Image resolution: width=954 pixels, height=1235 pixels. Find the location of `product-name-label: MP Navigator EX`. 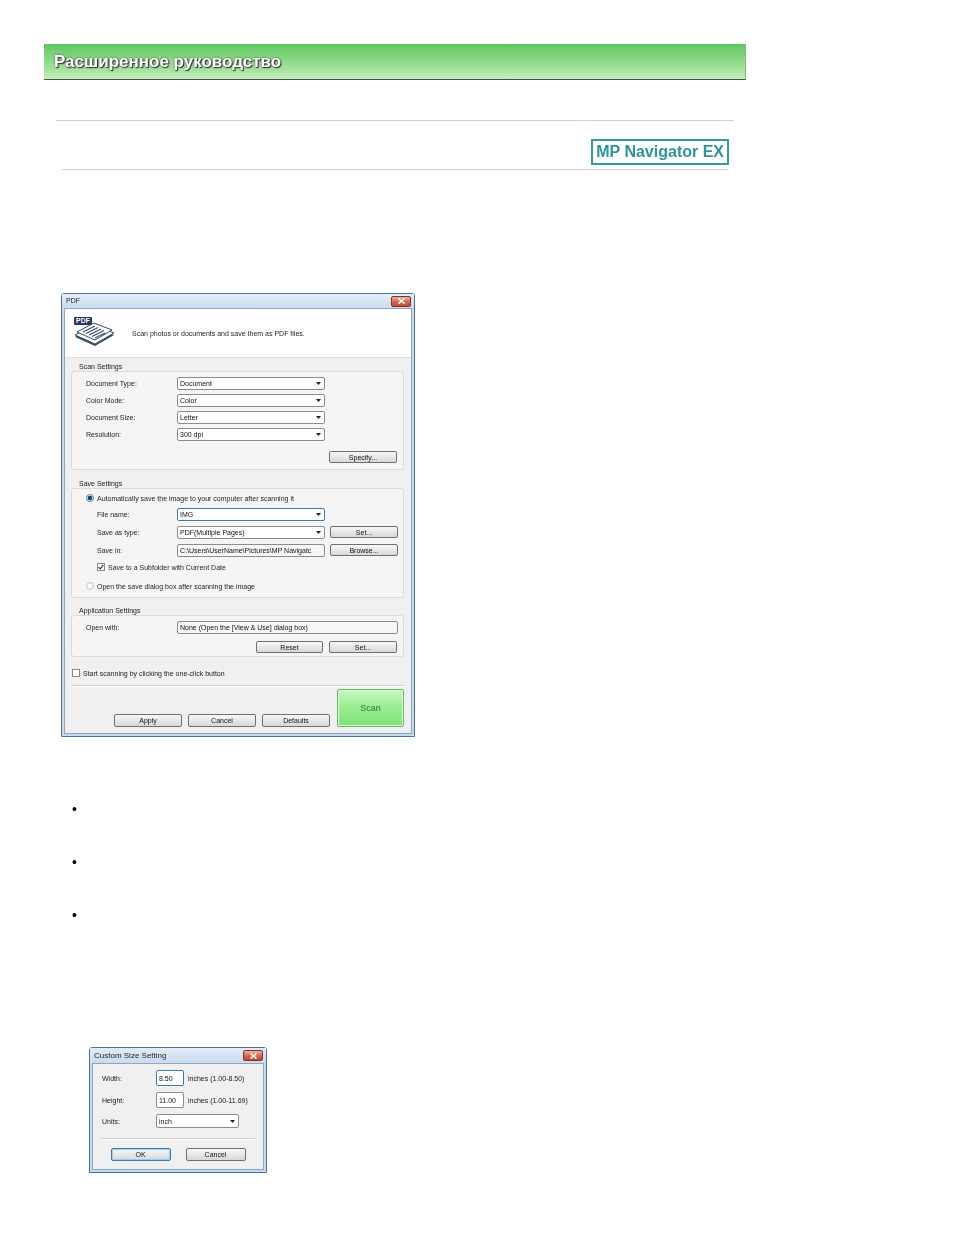

product-name-label: MP Navigator EX is located at coordinates (660, 152).